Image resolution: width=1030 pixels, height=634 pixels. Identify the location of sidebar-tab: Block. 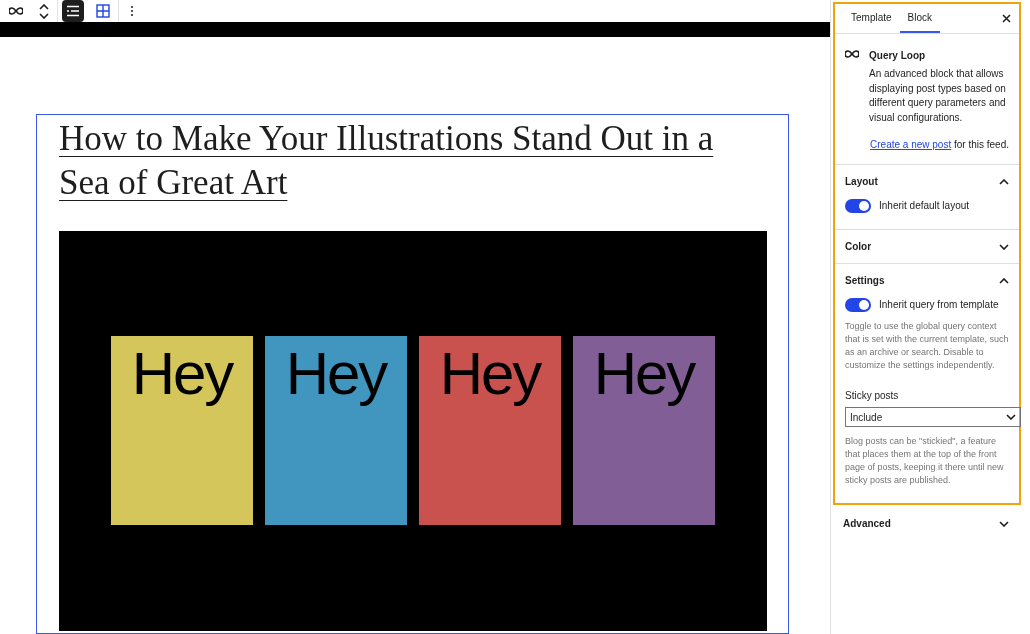
(920, 18).